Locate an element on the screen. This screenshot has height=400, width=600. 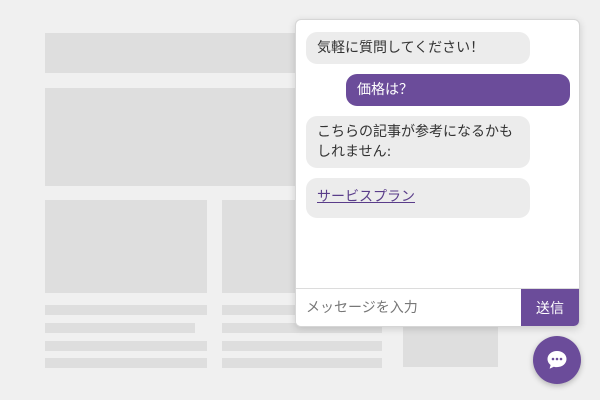
message-composer: 送信 is located at coordinates (437, 307).